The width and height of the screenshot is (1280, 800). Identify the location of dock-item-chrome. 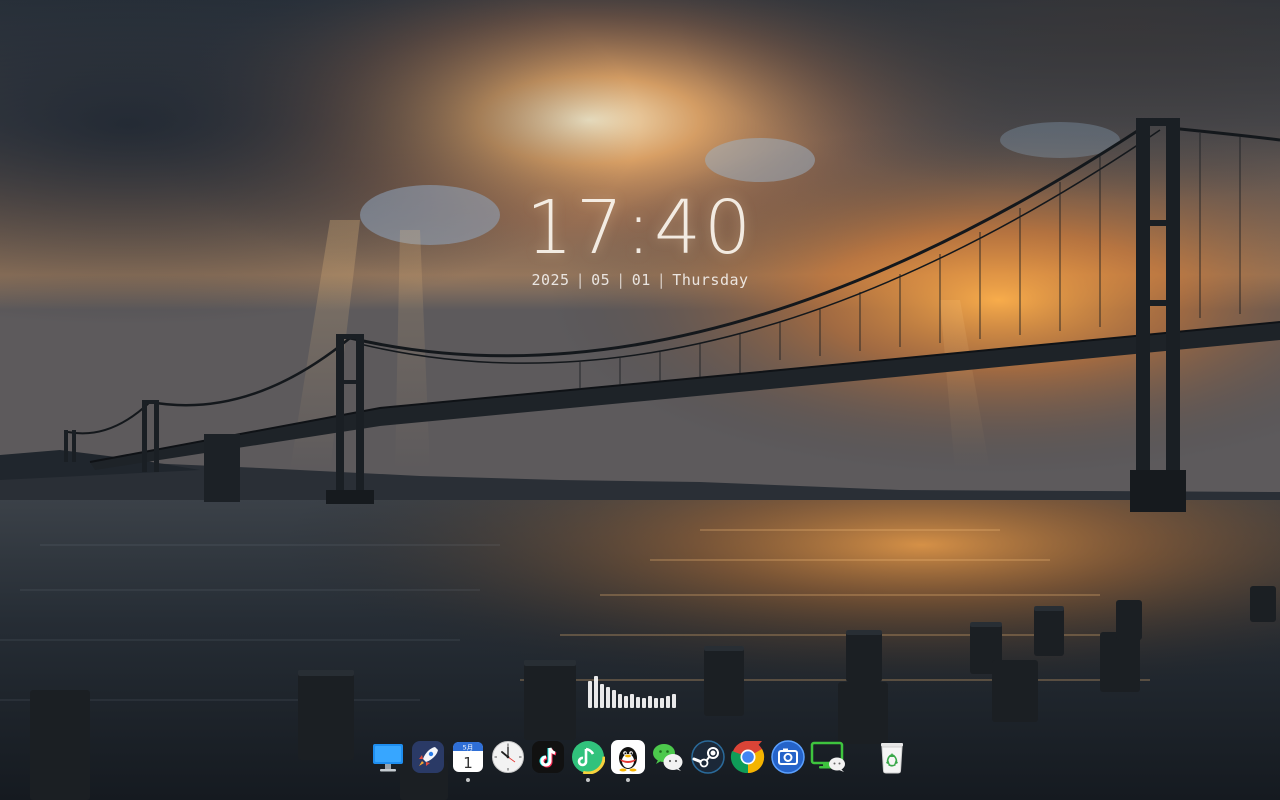
(748, 757).